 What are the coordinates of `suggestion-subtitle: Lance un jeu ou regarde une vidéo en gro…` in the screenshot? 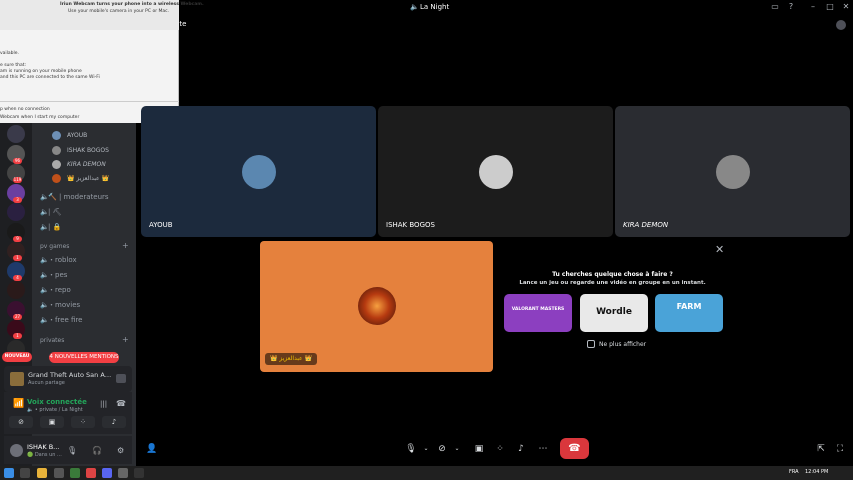 It's located at (612, 283).